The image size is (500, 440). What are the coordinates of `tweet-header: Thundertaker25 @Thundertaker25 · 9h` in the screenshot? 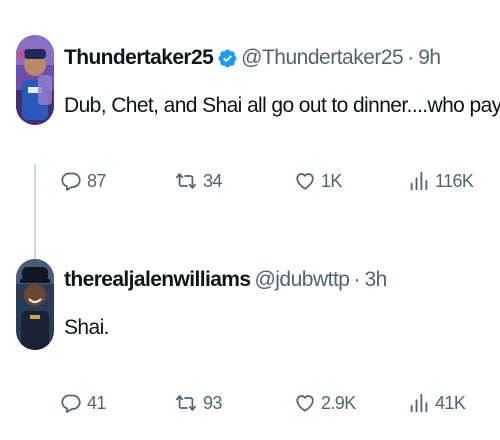 It's located at (252, 58).